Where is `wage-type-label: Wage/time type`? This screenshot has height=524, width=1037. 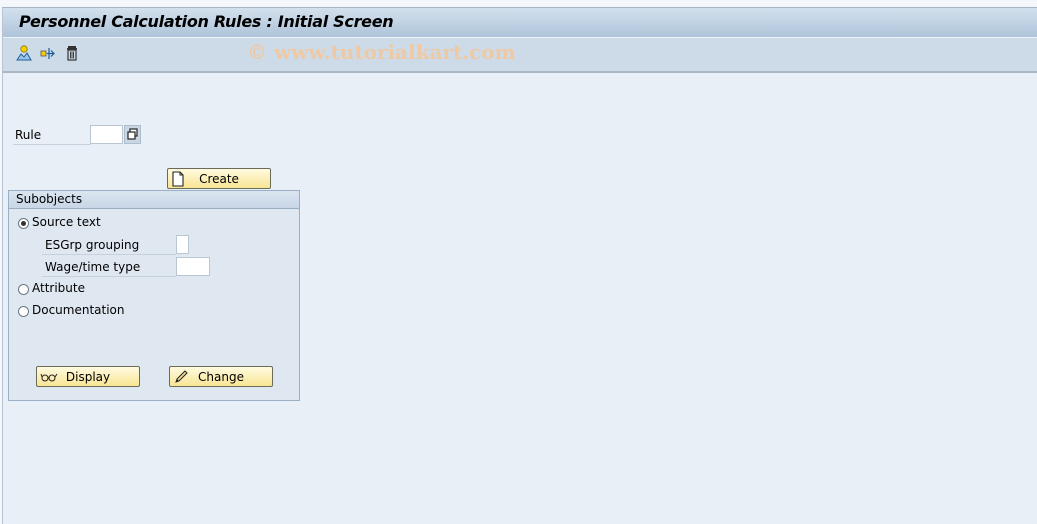
wage-type-label: Wage/time type is located at coordinates (109, 268).